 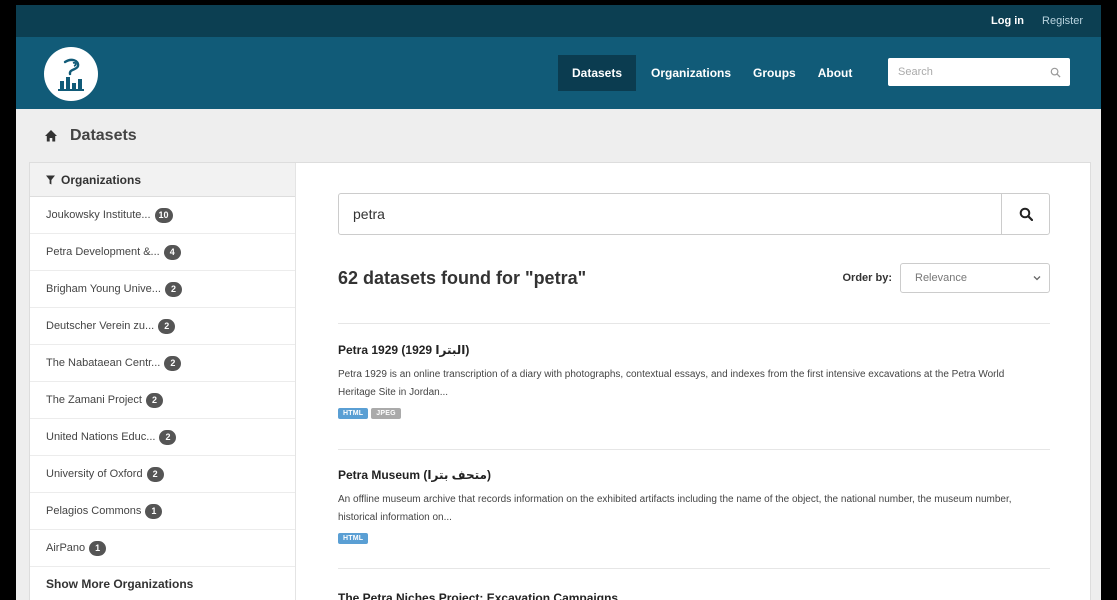 I want to click on facet-count-badge: 4, so click(x=172, y=252).